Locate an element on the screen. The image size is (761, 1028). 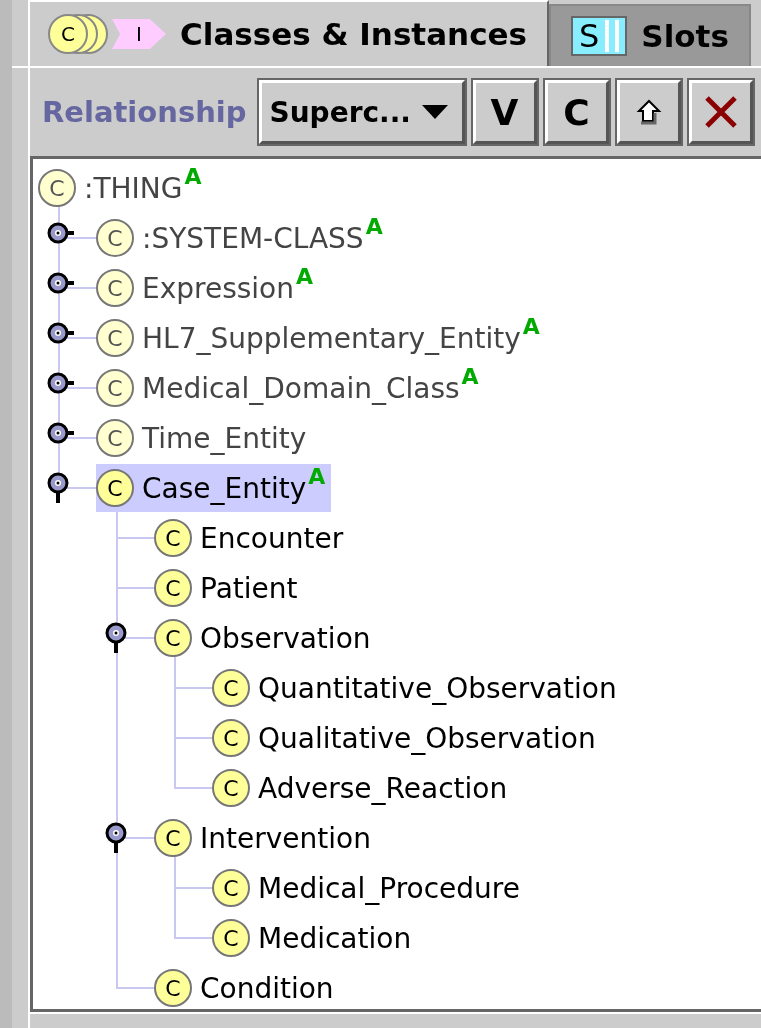
tree-item: C Intervention is located at coordinates (265, 838).